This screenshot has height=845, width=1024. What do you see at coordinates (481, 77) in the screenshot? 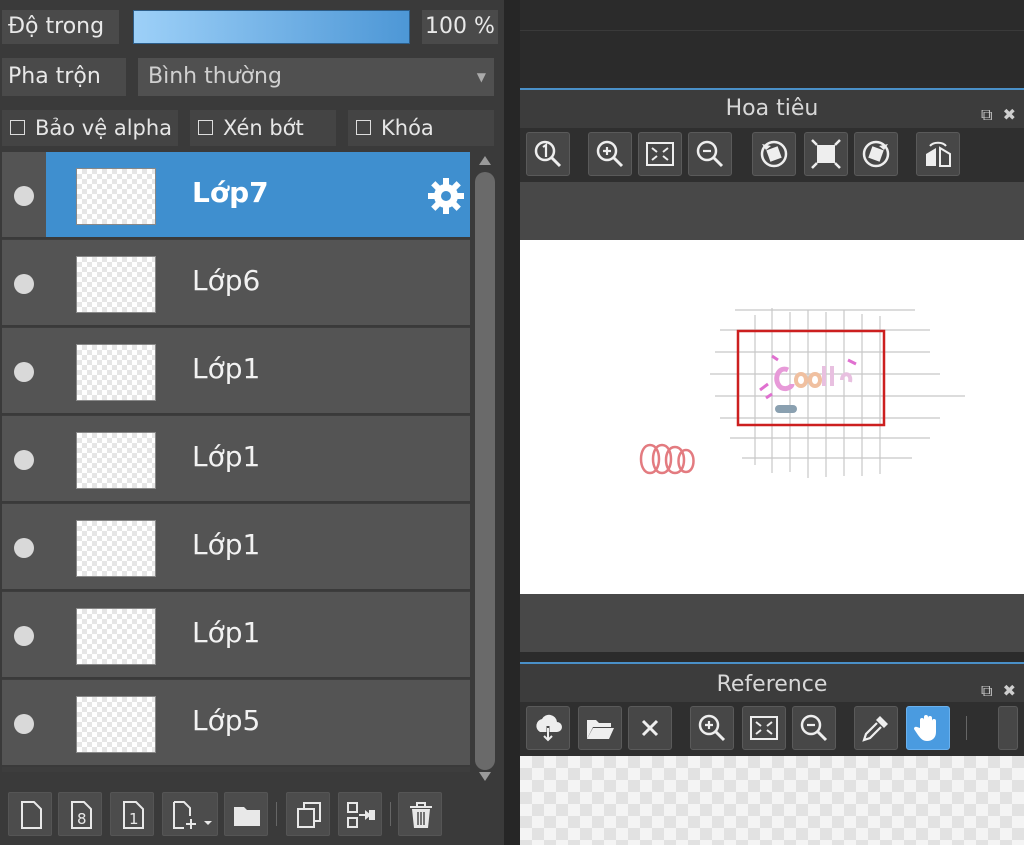
I see `chevron-down-icon: ▼` at bounding box center [481, 77].